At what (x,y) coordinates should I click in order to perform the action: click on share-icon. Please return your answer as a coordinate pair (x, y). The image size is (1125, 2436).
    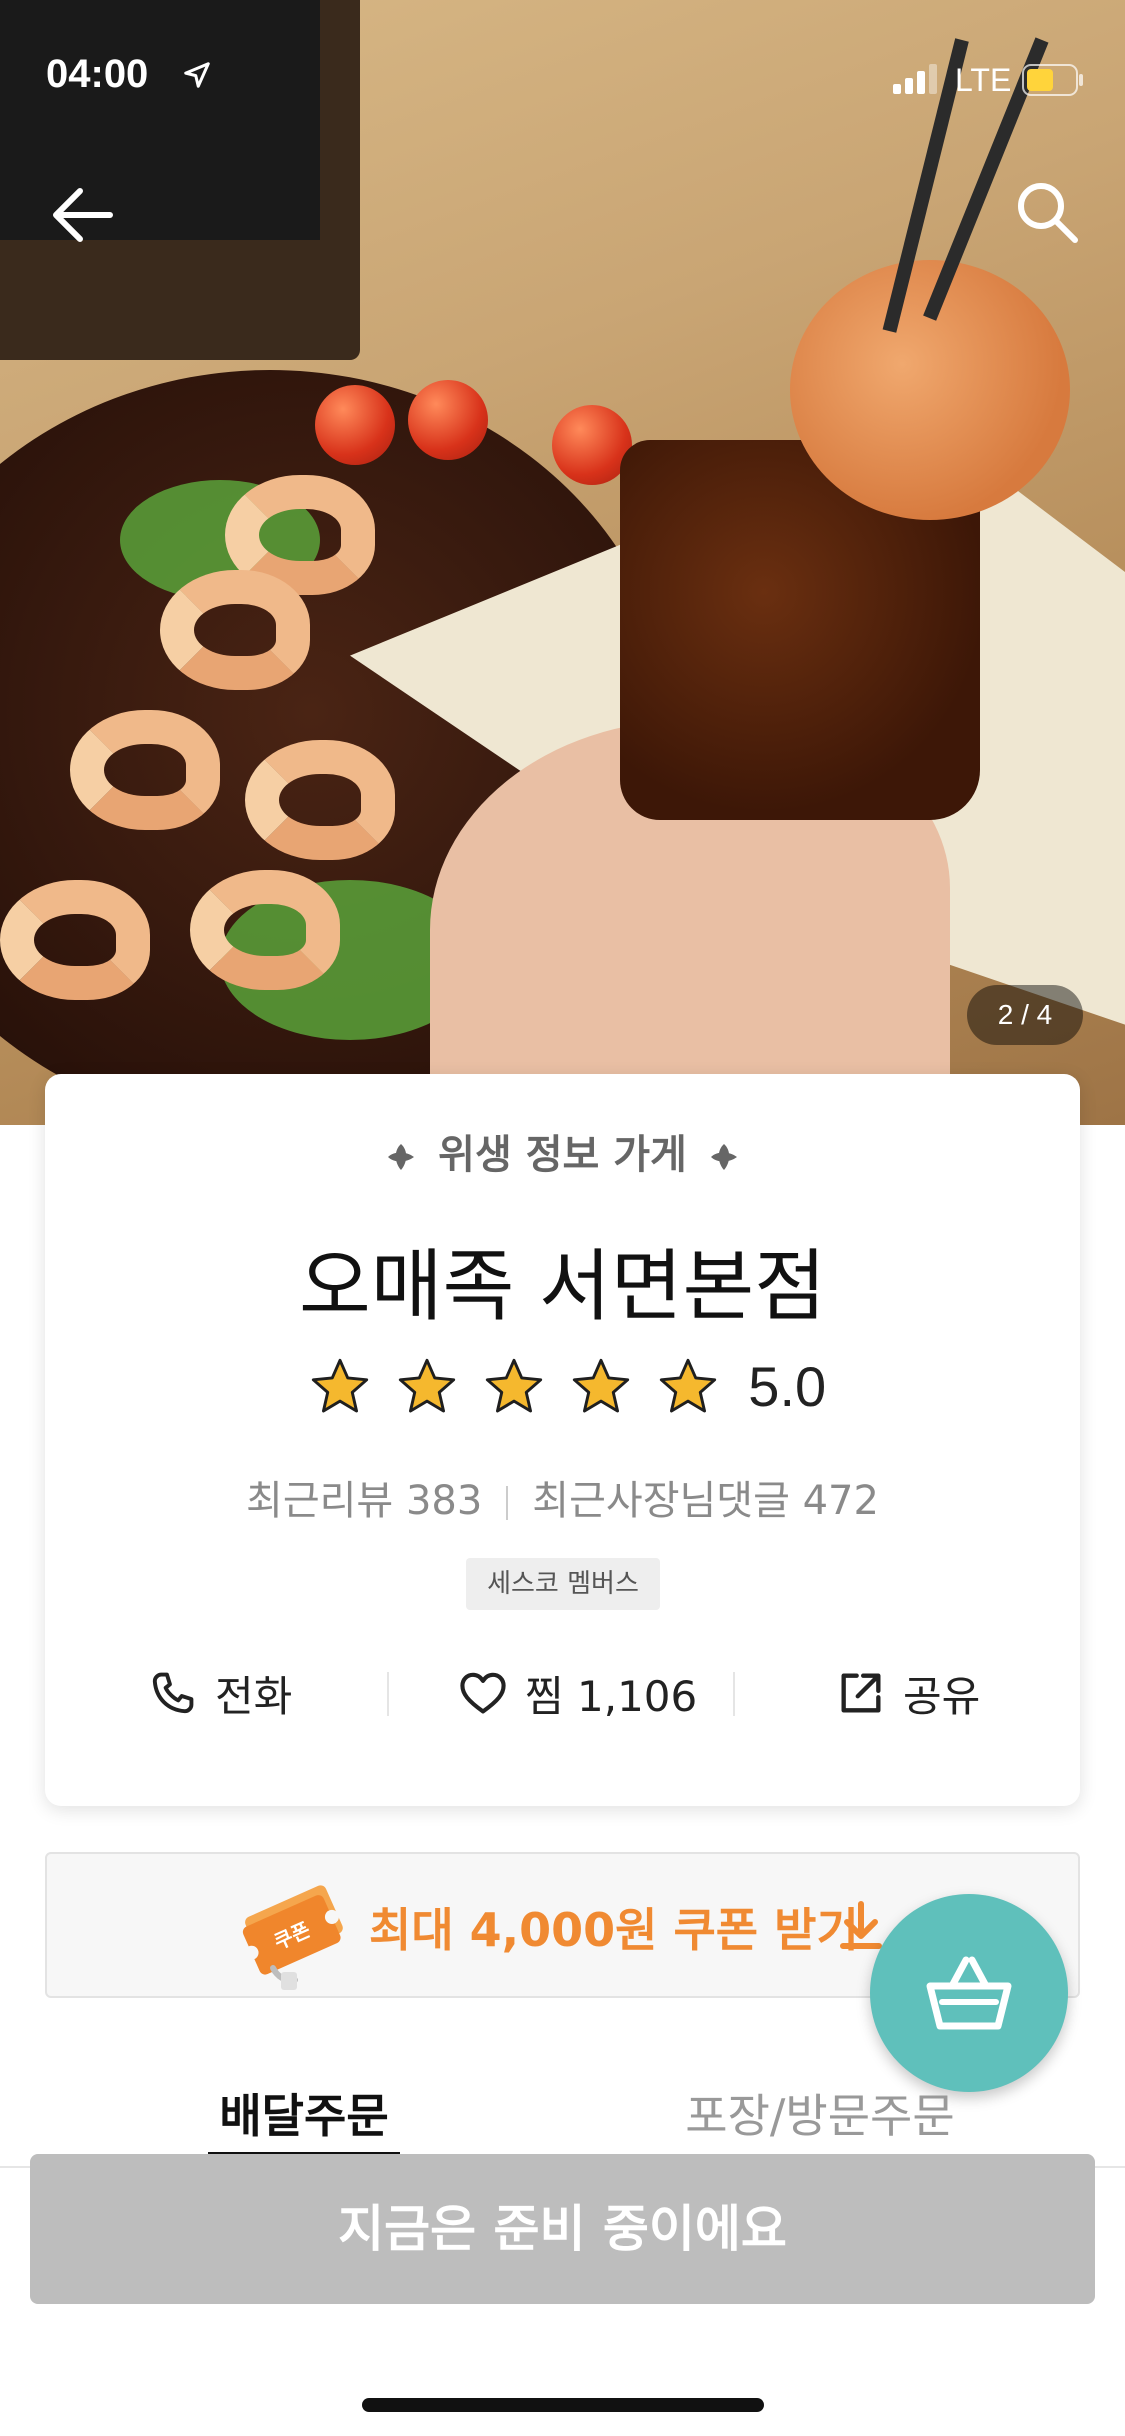
    Looking at the image, I should click on (861, 1693).